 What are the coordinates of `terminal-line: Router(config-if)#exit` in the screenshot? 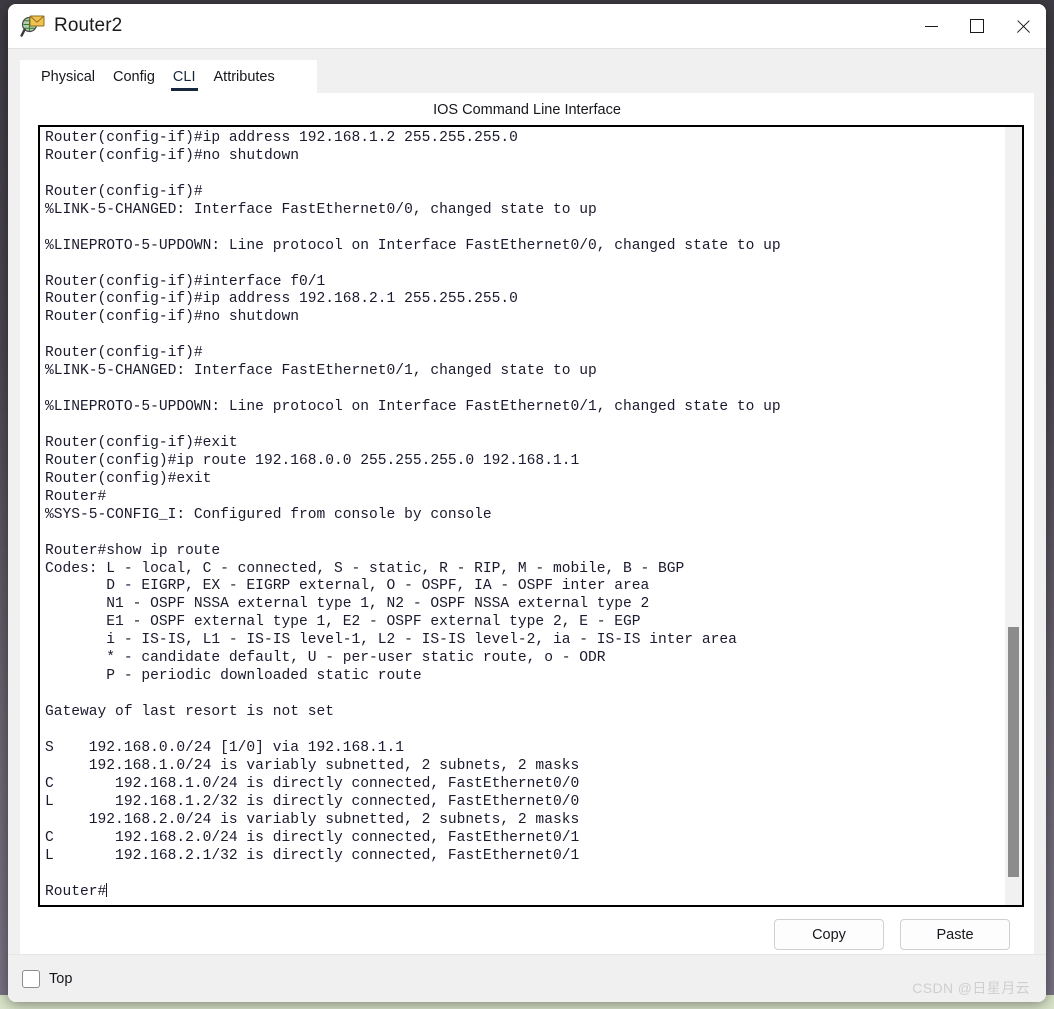 It's located at (141, 442).